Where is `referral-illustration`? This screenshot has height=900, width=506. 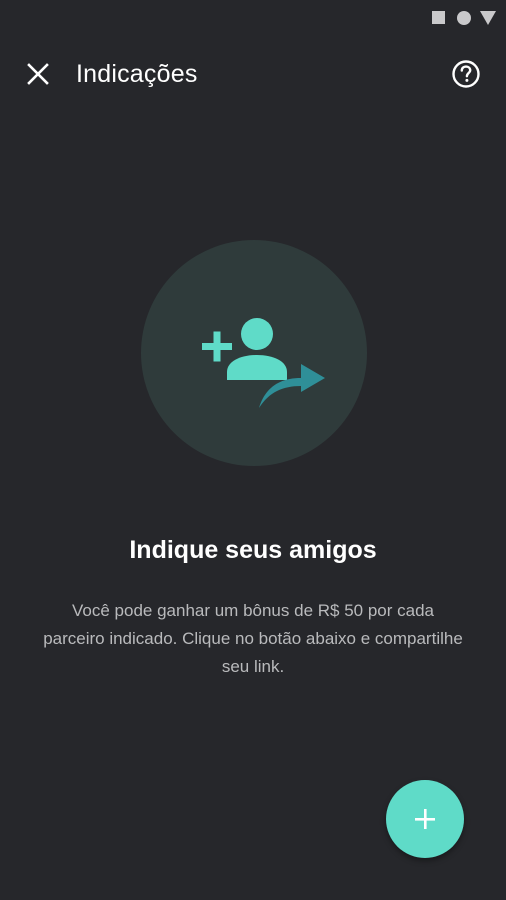 referral-illustration is located at coordinates (254, 353).